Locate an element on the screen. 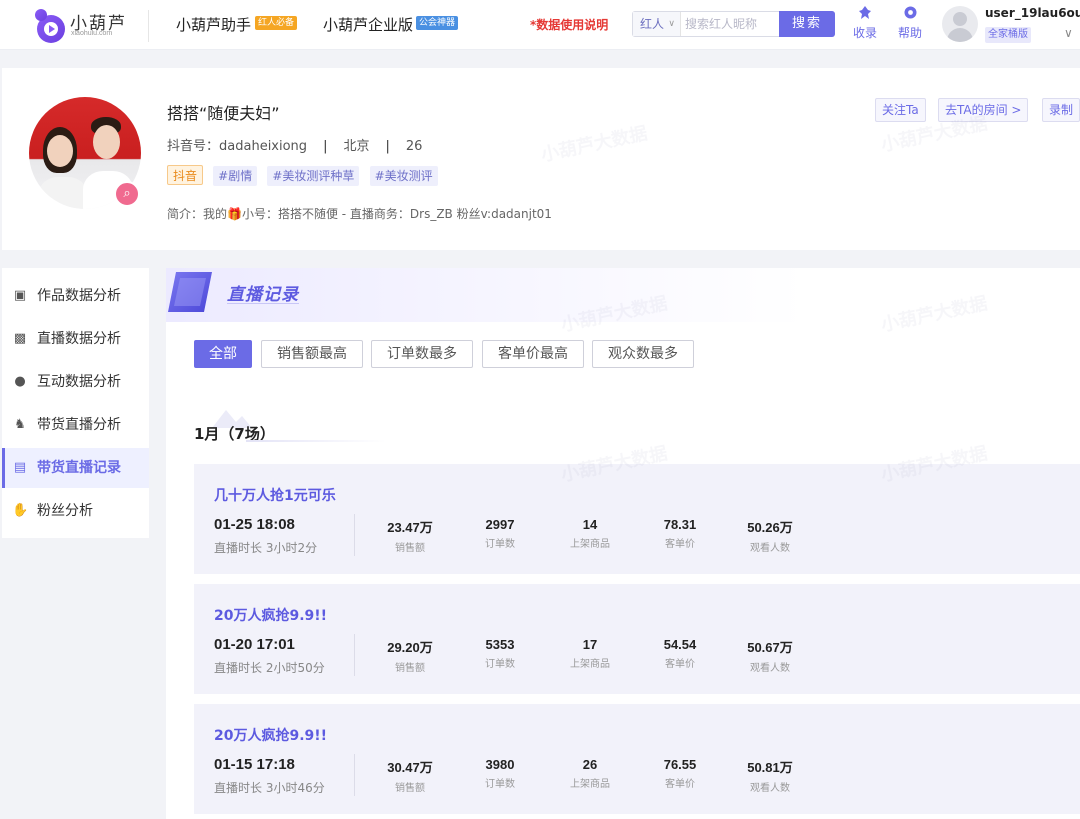 Image resolution: width=1080 pixels, height=819 pixels. chevron-down-icon: ∨ is located at coordinates (671, 24).